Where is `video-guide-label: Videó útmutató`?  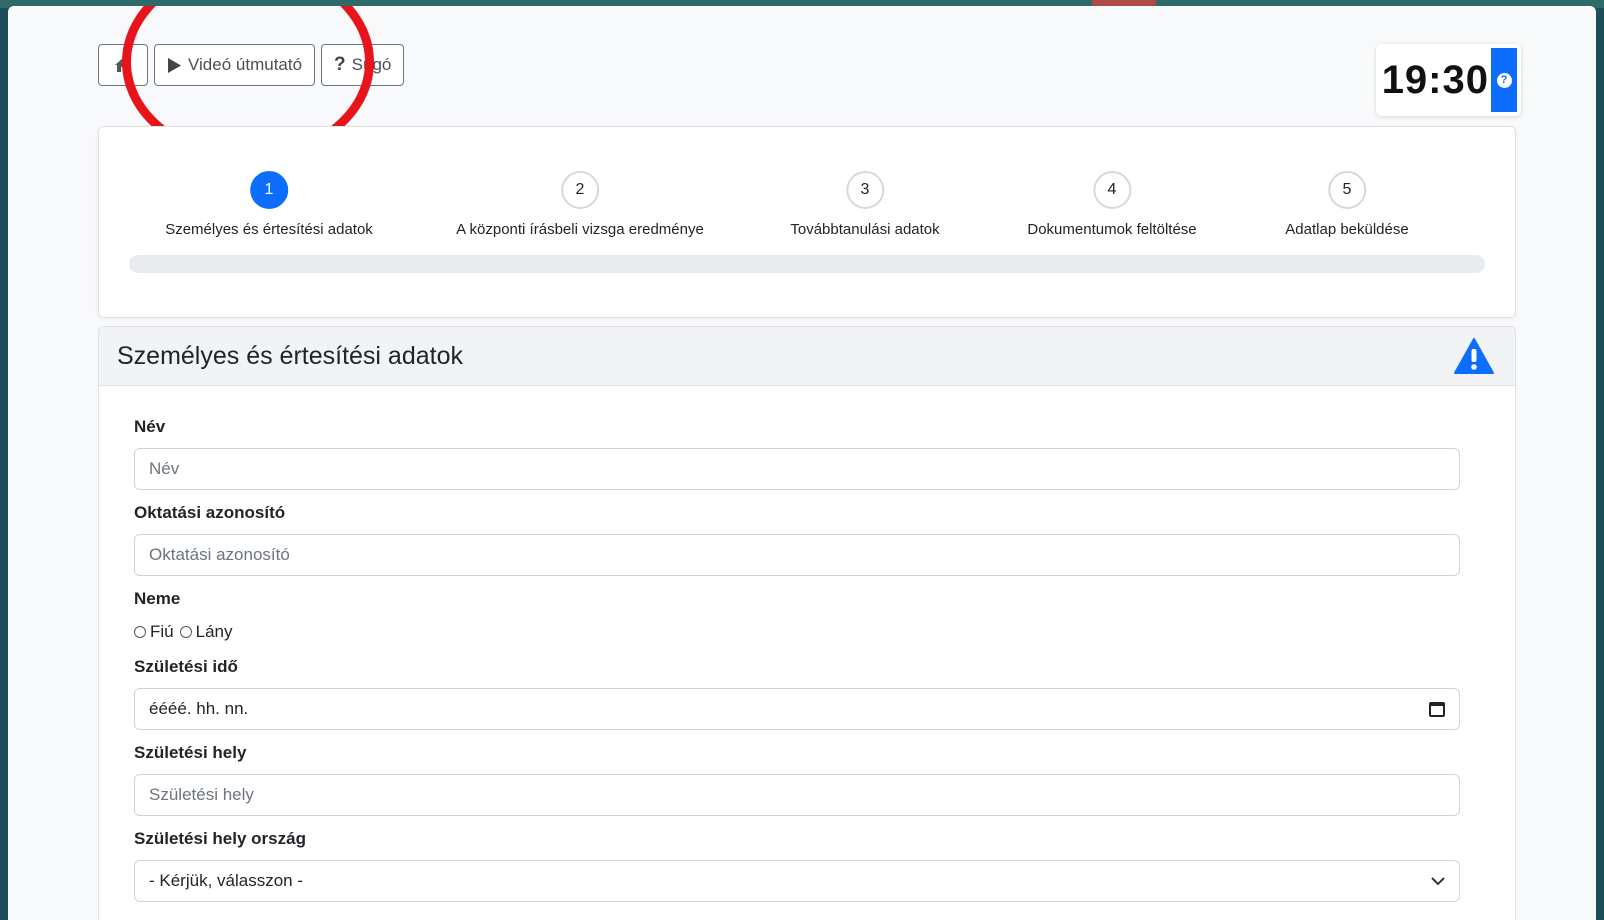 video-guide-label: Videó útmutató is located at coordinates (245, 64).